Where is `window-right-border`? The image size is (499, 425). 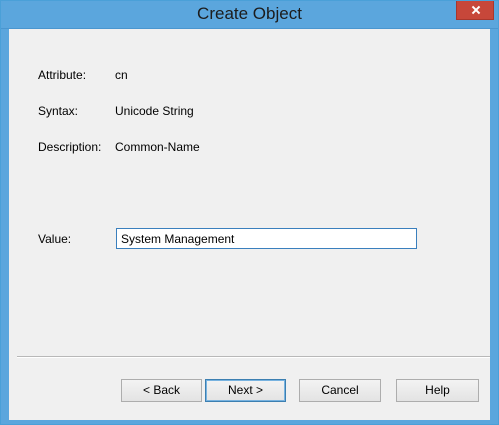
window-right-border is located at coordinates (494, 226).